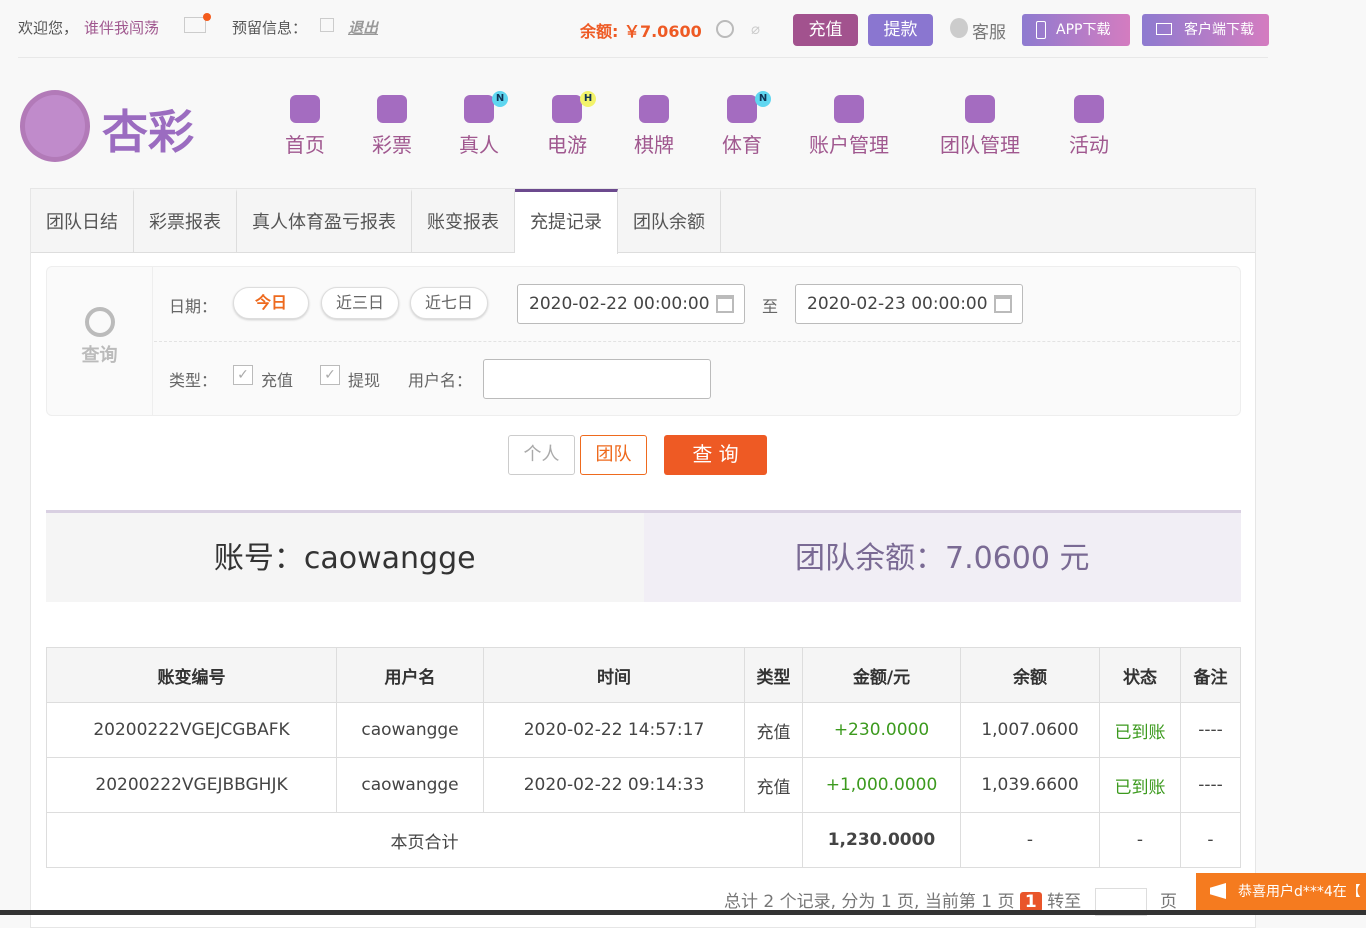 This screenshot has width=1366, height=928. What do you see at coordinates (773, 675) in the screenshot?
I see `column-header: 类型` at bounding box center [773, 675].